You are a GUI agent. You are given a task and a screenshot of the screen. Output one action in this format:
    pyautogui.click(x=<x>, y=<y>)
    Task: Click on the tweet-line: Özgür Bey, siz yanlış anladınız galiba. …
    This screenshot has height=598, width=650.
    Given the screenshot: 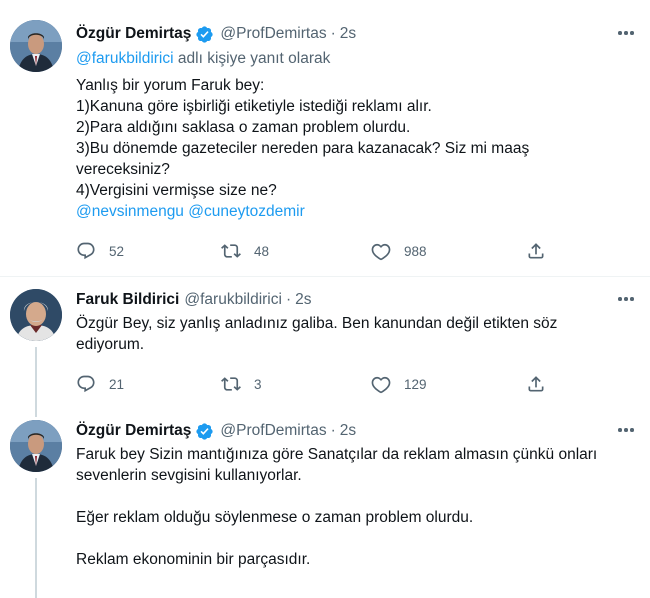 What is the action you would take?
    pyautogui.click(x=317, y=323)
    